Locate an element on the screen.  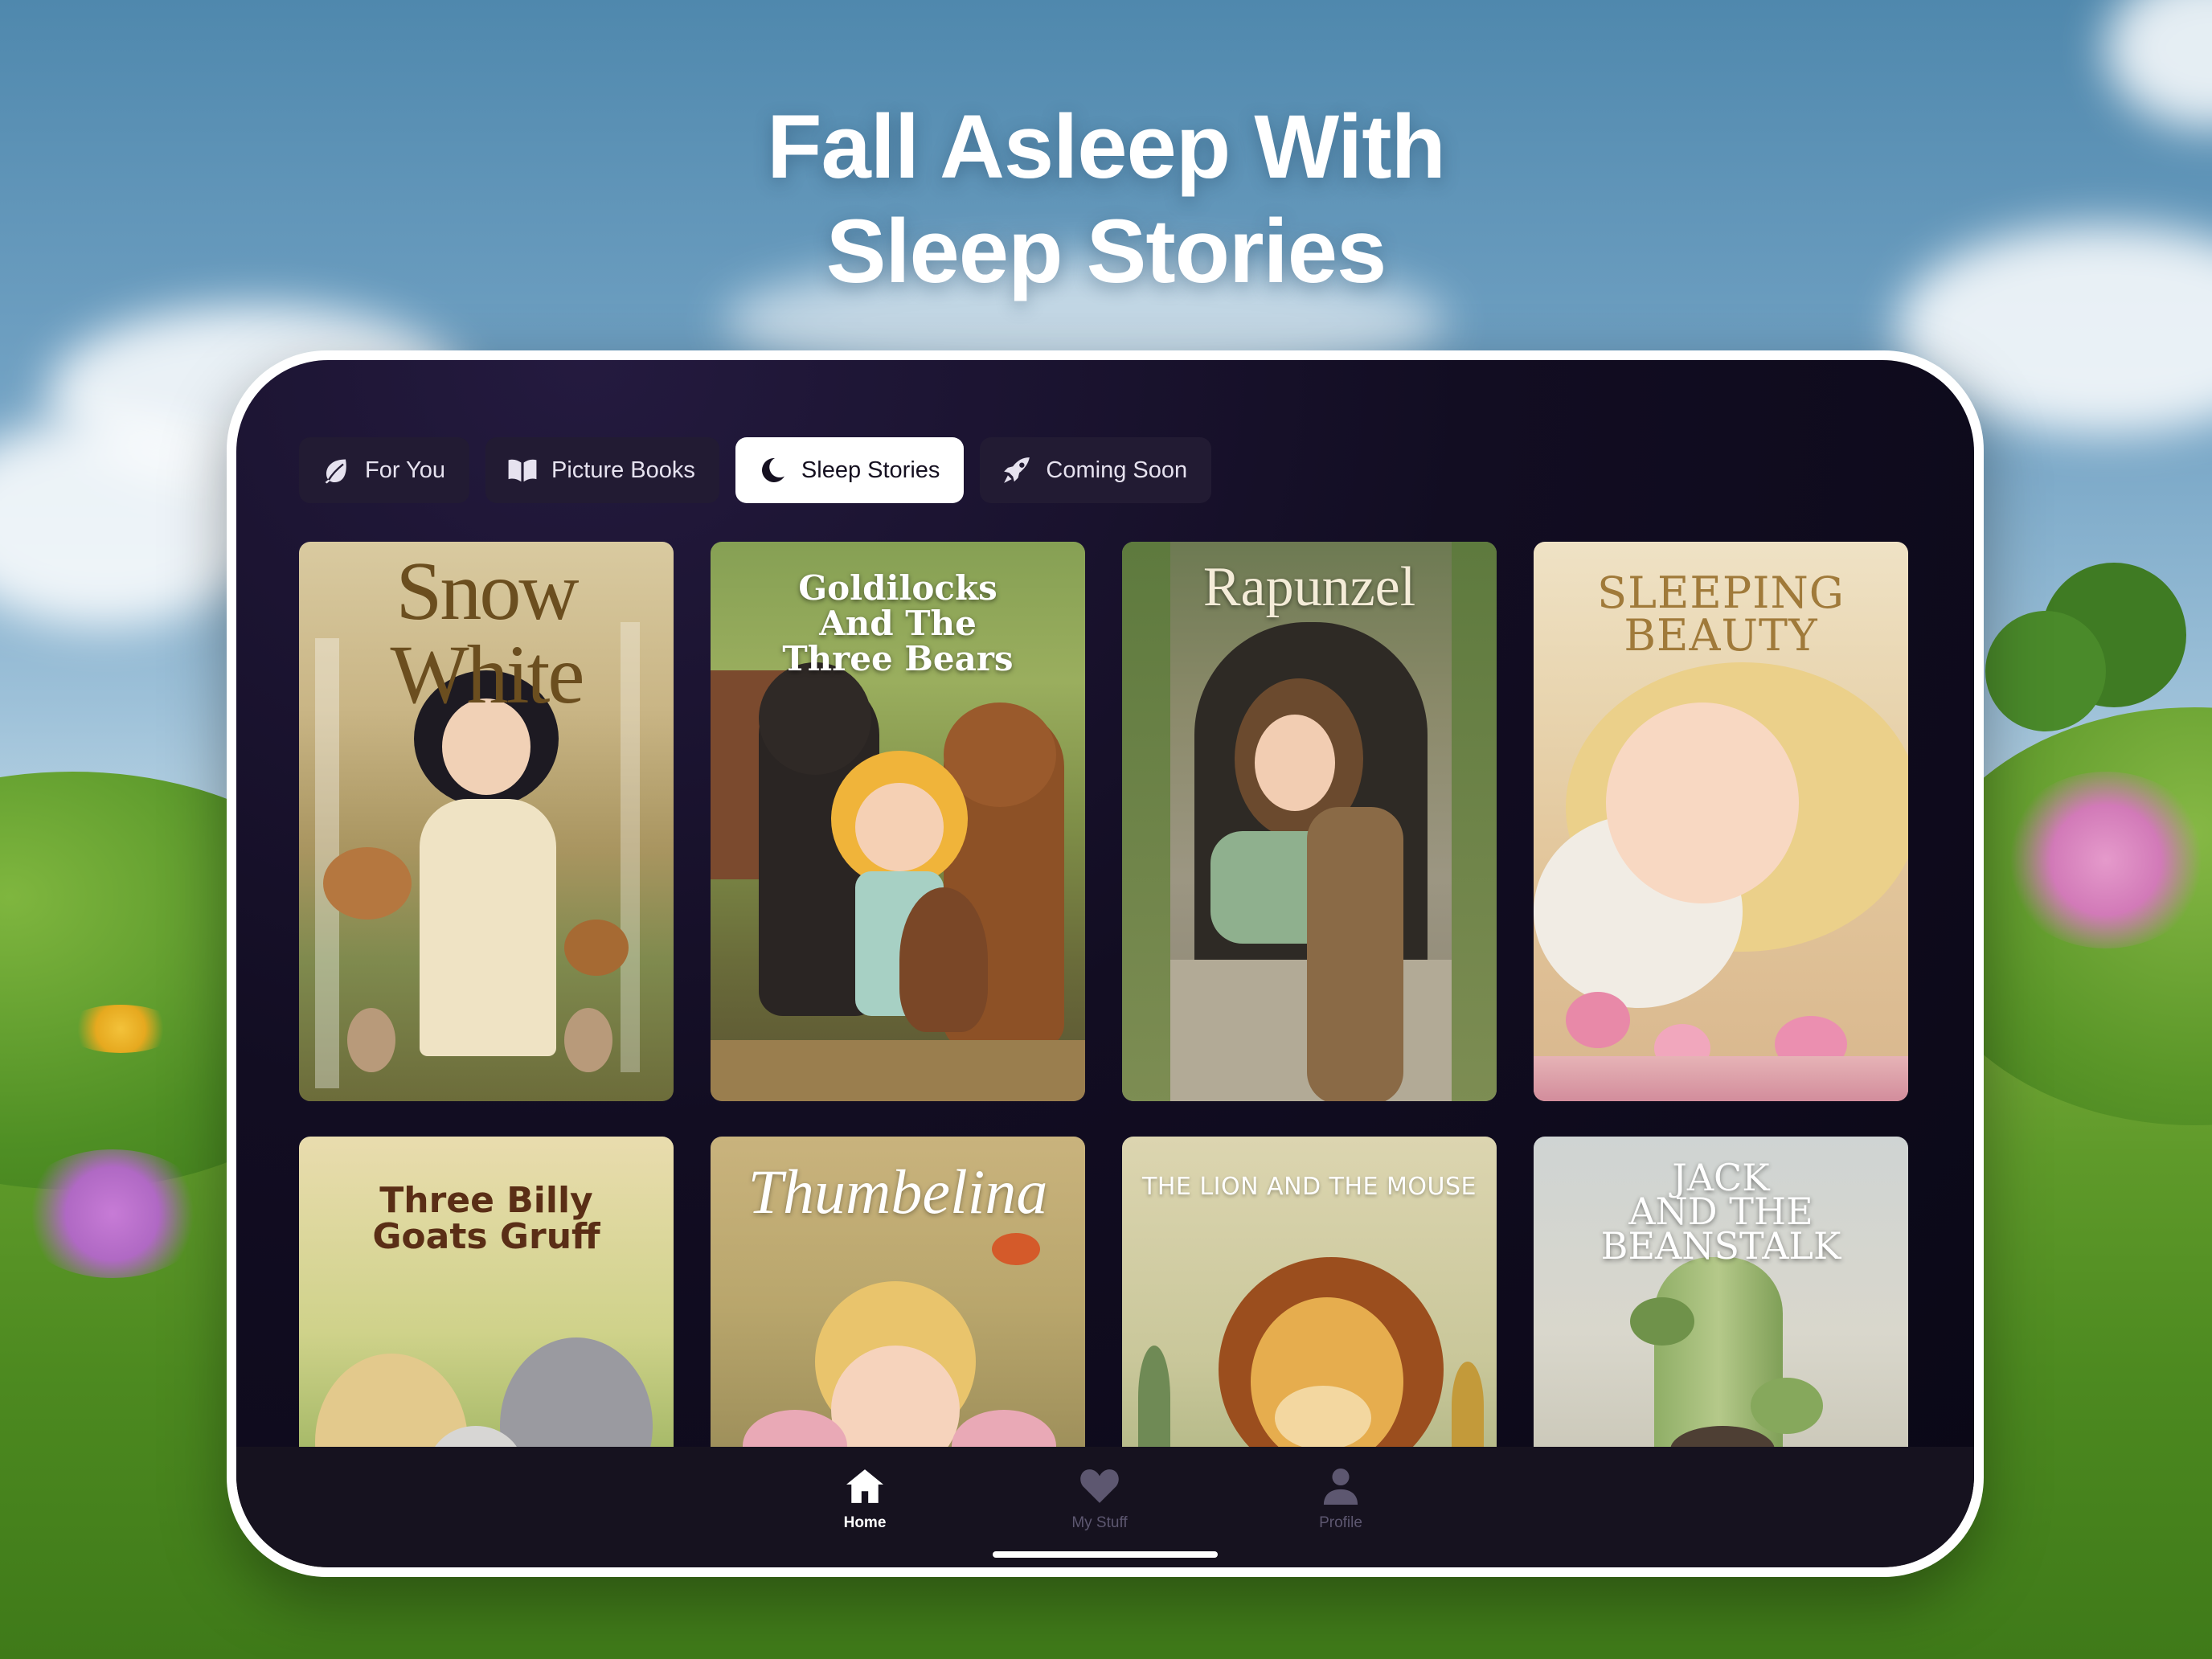
rocket-icon is located at coordinates (1017, 470).